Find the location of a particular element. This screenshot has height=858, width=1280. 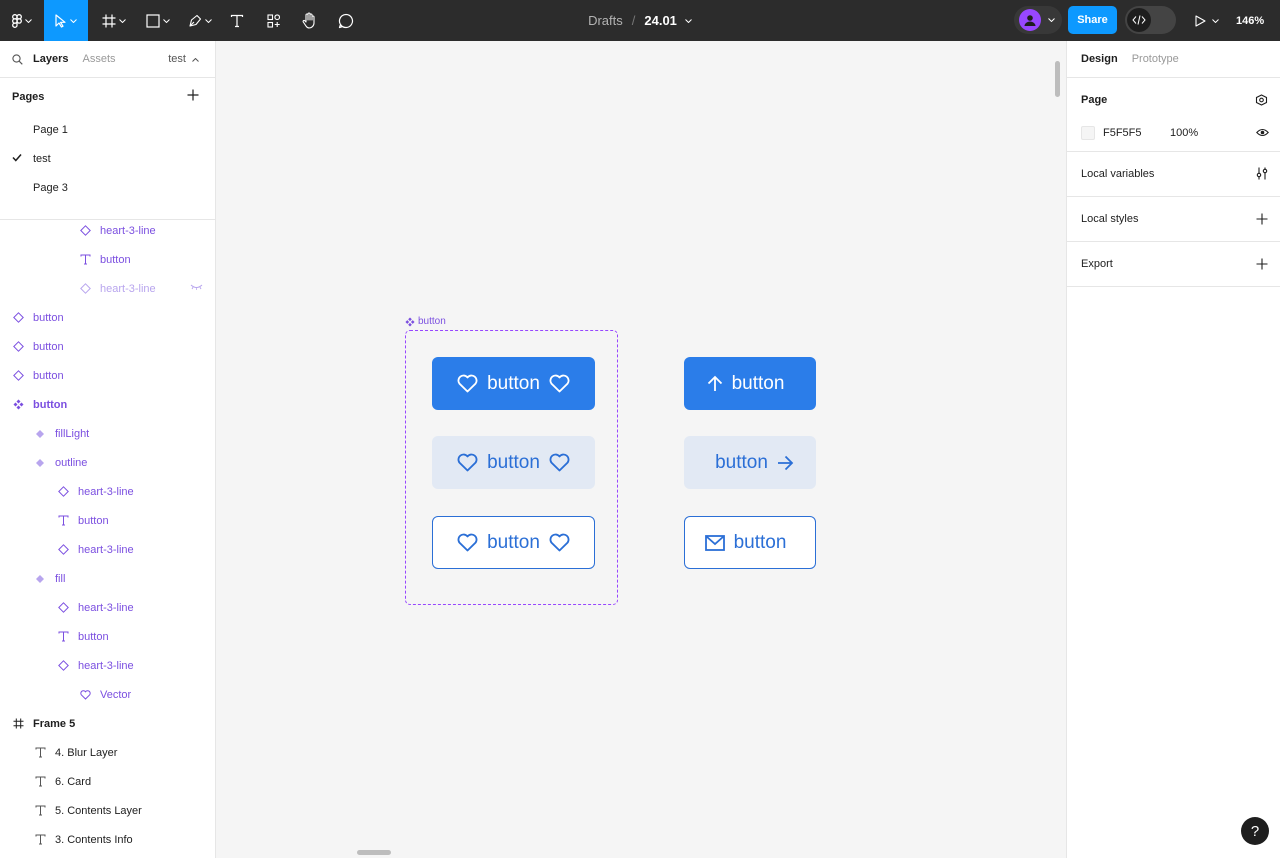

layer-row: 5. Contents Layer is located at coordinates (107, 810).